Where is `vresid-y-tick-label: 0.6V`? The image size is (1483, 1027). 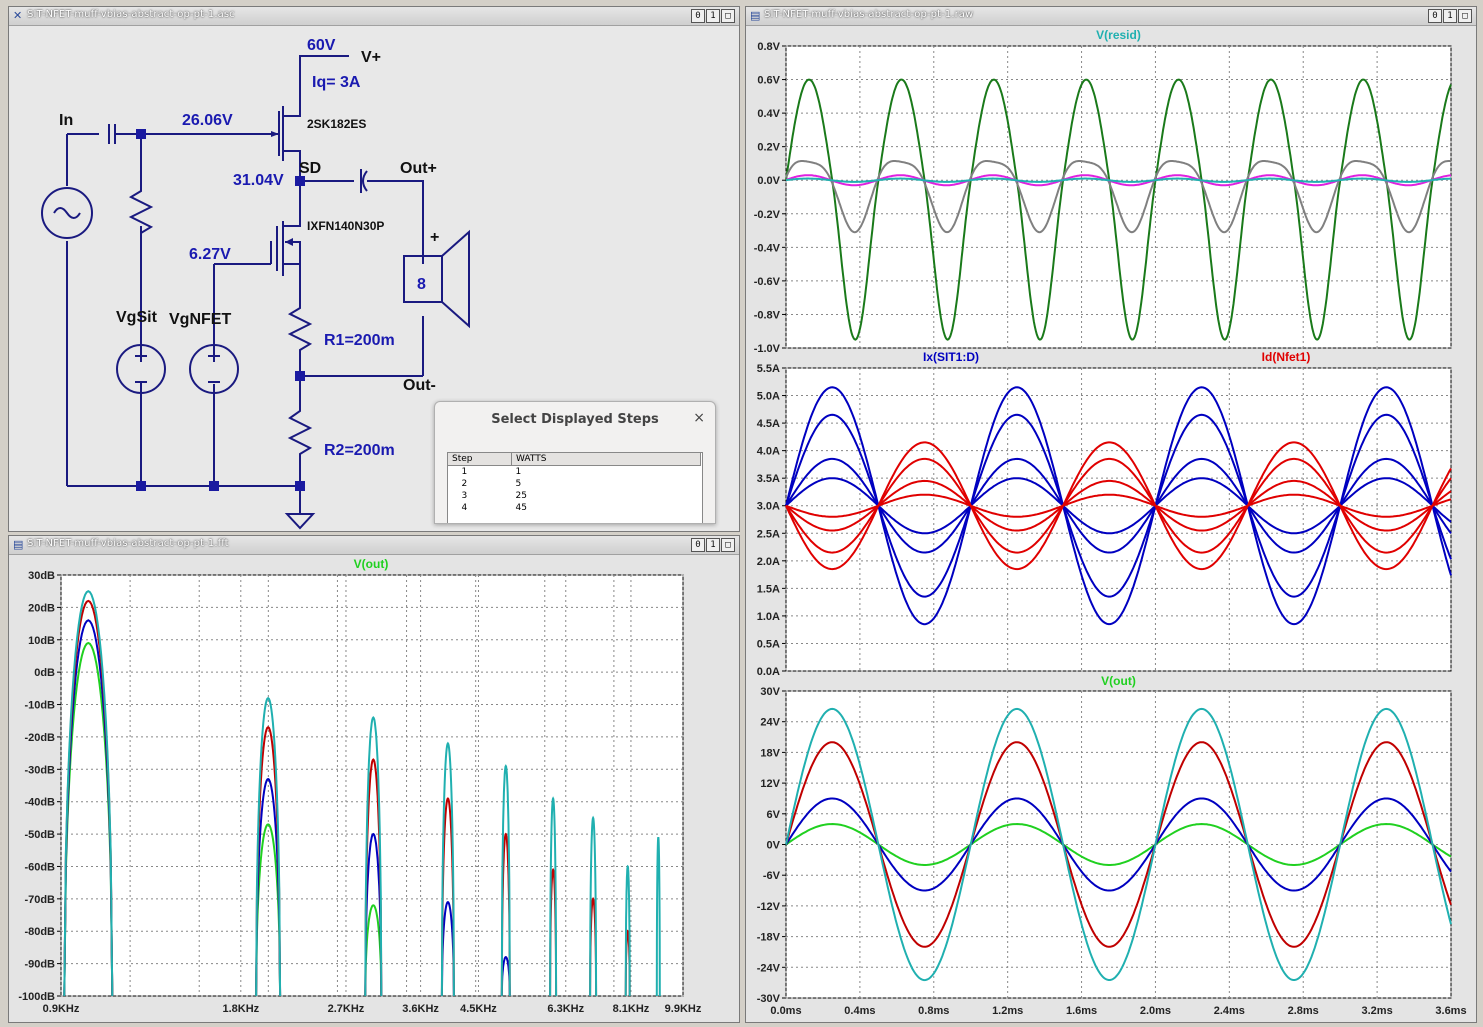 vresid-y-tick-label: 0.6V is located at coordinates (768, 81).